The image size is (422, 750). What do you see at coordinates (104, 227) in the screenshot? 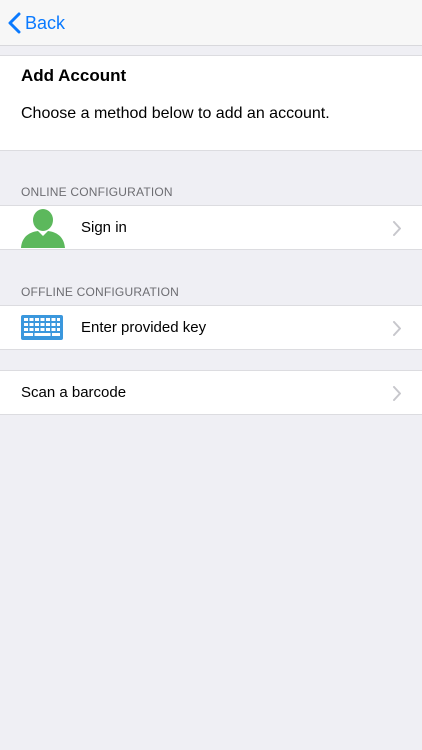
I see `sign-in-label: Sign in` at bounding box center [104, 227].